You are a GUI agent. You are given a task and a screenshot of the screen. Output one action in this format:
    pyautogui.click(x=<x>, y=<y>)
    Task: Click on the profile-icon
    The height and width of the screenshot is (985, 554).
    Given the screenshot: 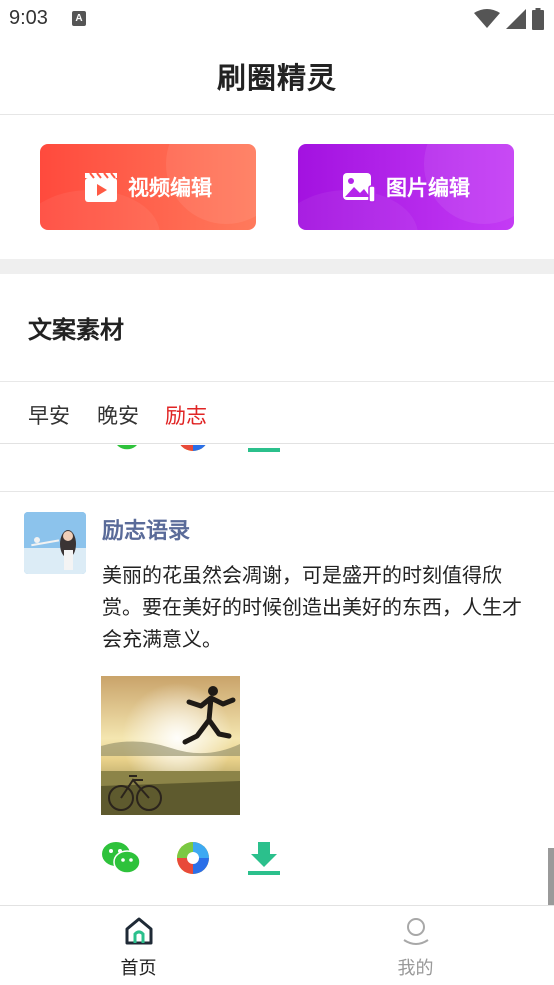 What is the action you would take?
    pyautogui.click(x=415, y=931)
    